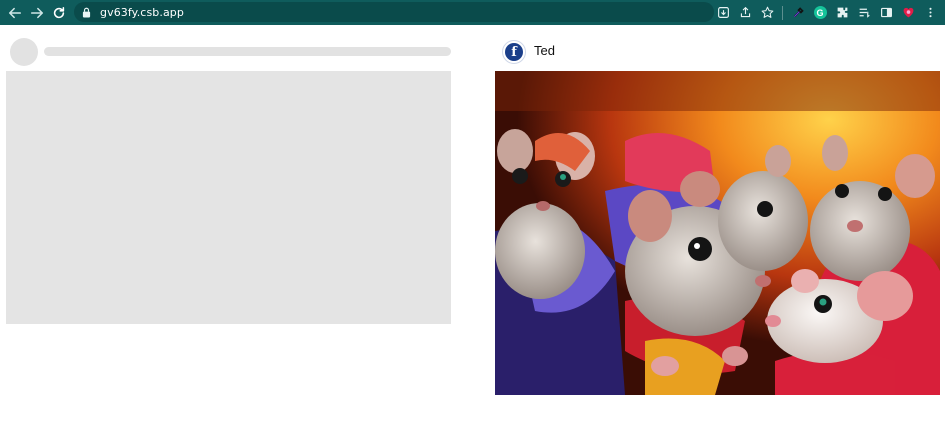  I want to click on reading-list-icon, so click(864, 13).